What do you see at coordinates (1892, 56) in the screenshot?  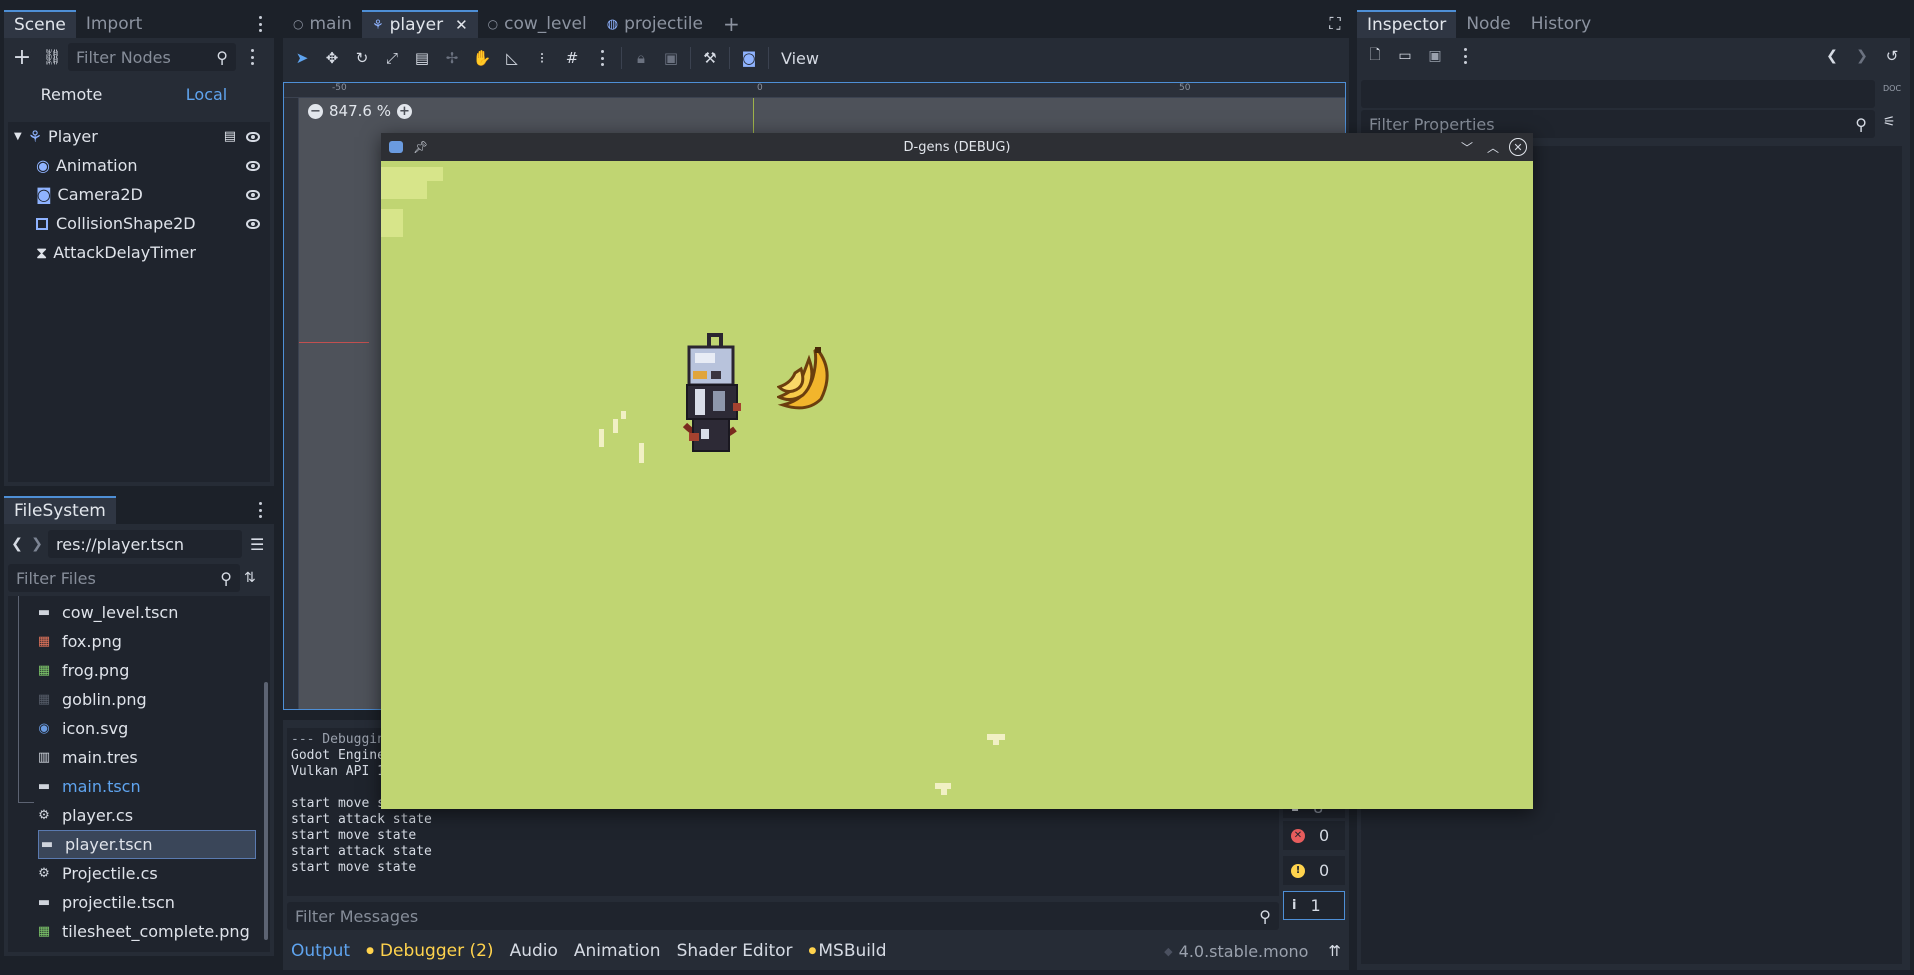 I see `recent-history-icon: ↺` at bounding box center [1892, 56].